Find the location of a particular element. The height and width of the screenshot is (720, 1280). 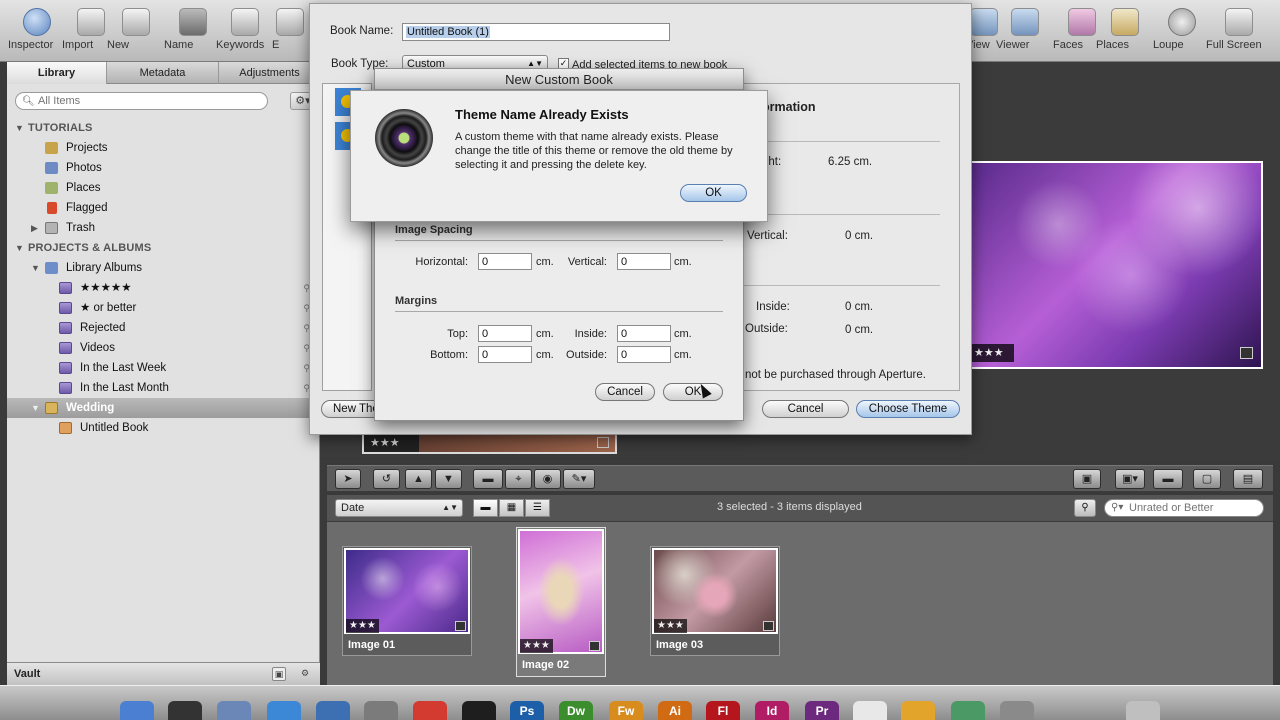

crop-tool-button: ⌖ is located at coordinates (518, 479).